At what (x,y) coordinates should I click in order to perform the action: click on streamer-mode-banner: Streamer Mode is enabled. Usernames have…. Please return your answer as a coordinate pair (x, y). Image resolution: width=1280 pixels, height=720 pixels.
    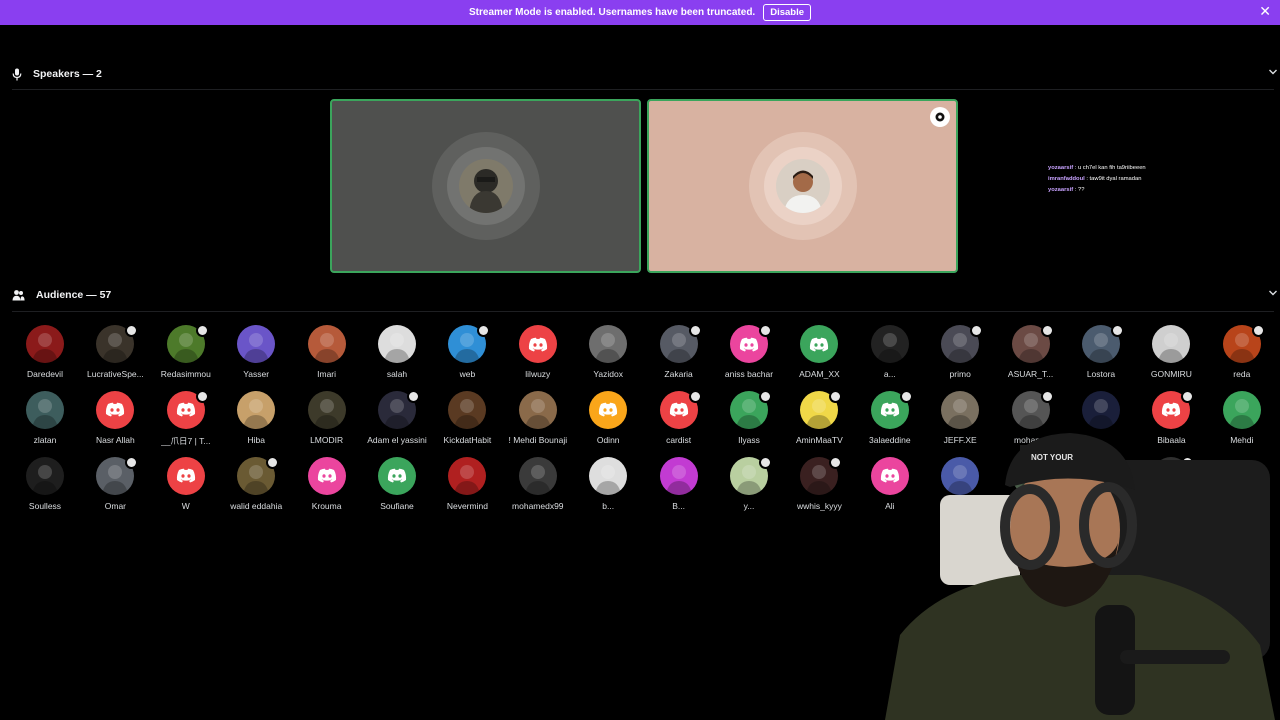
    Looking at the image, I should click on (640, 12).